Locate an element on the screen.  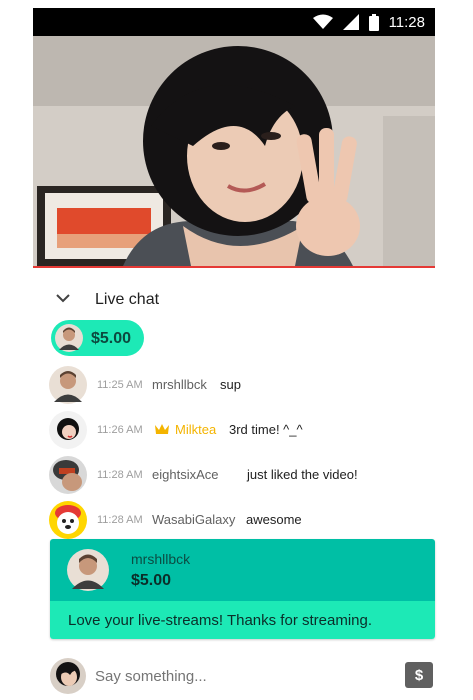
dollar-icon: $ is located at coordinates (419, 675).